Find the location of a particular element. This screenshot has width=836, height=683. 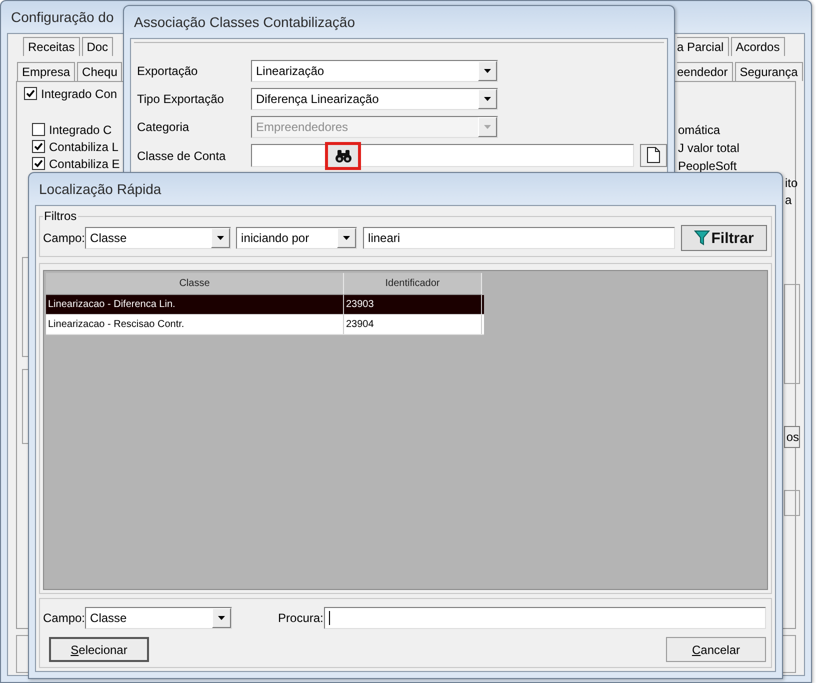

field-label: Categoria is located at coordinates (163, 127).